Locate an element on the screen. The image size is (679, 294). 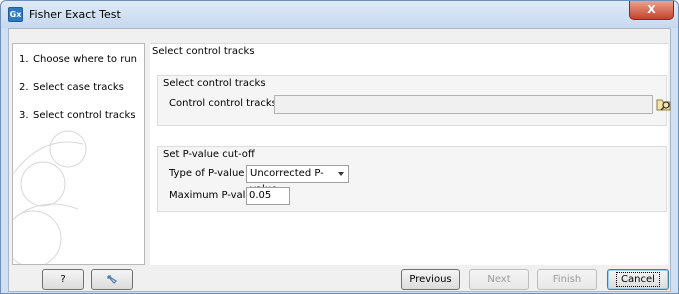
pvalue-type-select: Uncorrected P-value is located at coordinates (297, 180).